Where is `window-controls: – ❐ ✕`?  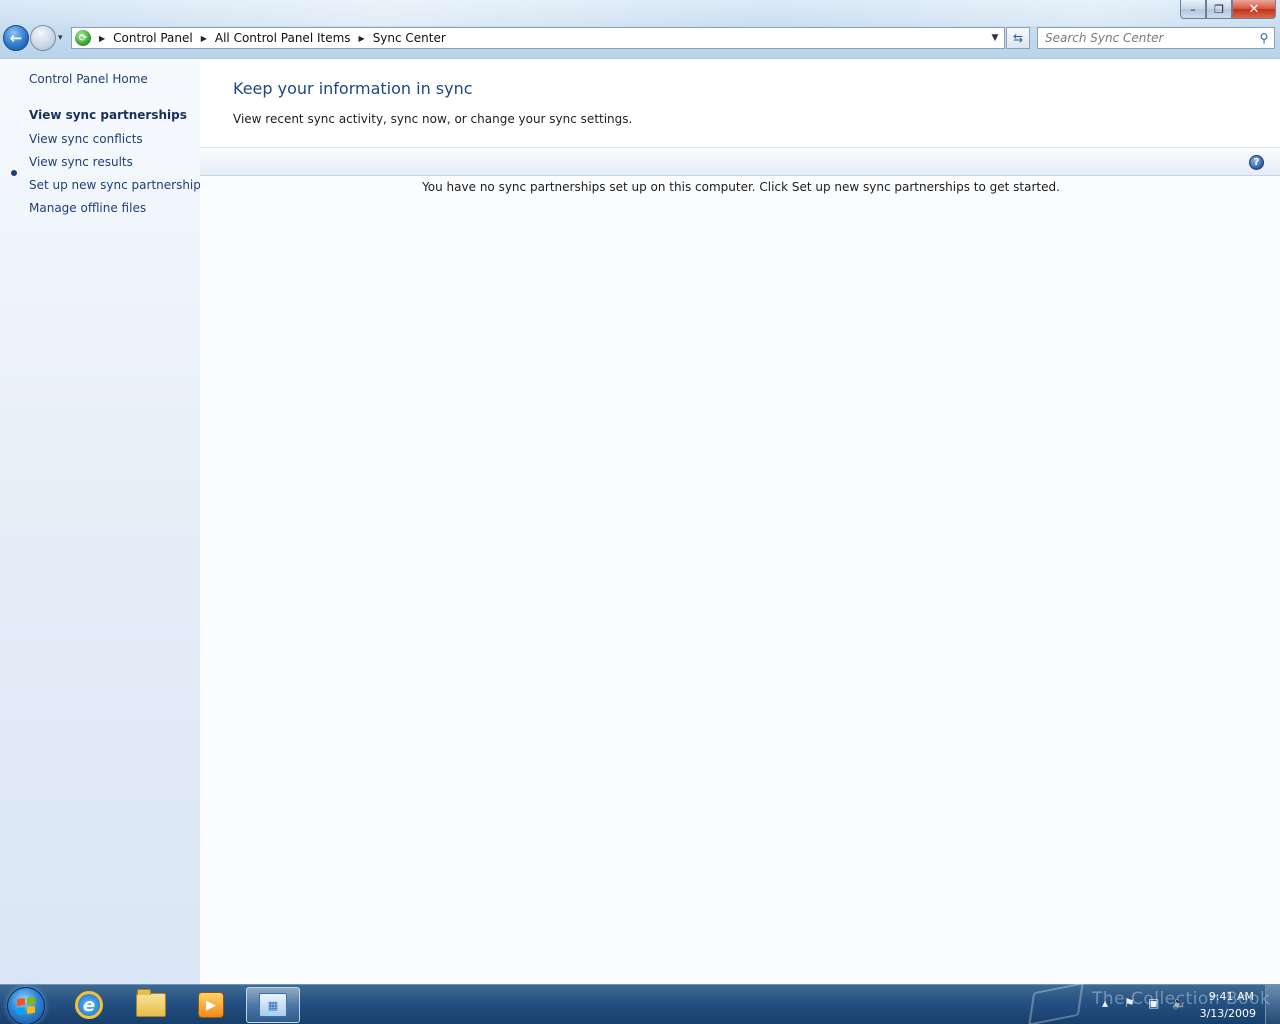
window-controls: – ❐ ✕ is located at coordinates (1228, 10).